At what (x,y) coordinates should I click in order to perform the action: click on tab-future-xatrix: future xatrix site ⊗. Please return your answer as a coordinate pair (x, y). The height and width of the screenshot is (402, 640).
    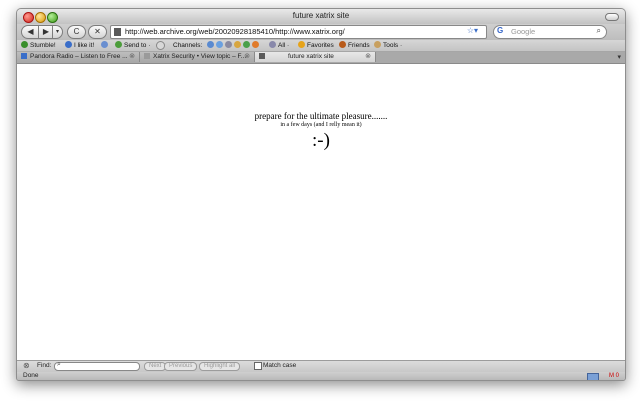
    Looking at the image, I should click on (315, 57).